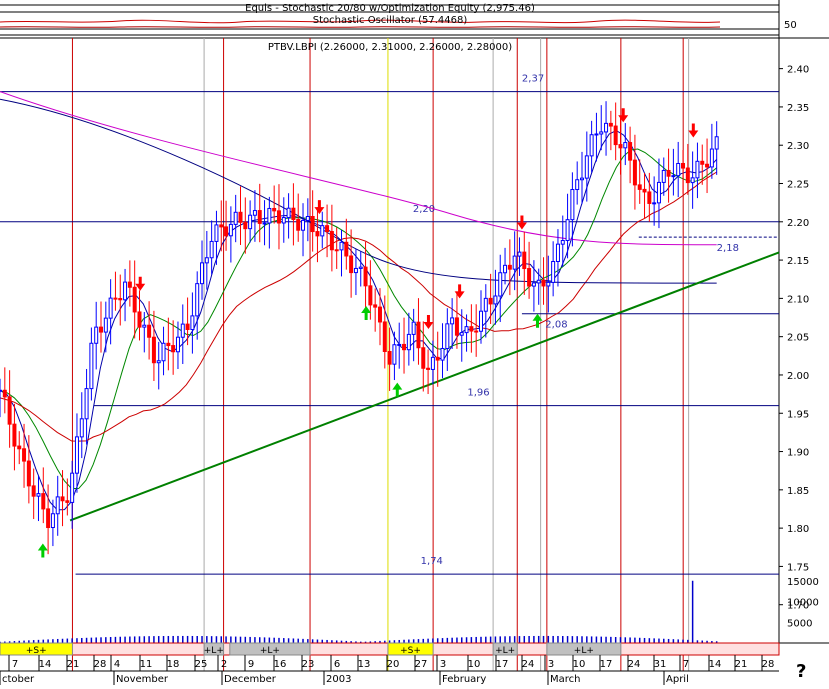 The image size is (829, 689). Describe the element at coordinates (798, 529) in the screenshot. I see `price-tick-label: 1.80` at that location.